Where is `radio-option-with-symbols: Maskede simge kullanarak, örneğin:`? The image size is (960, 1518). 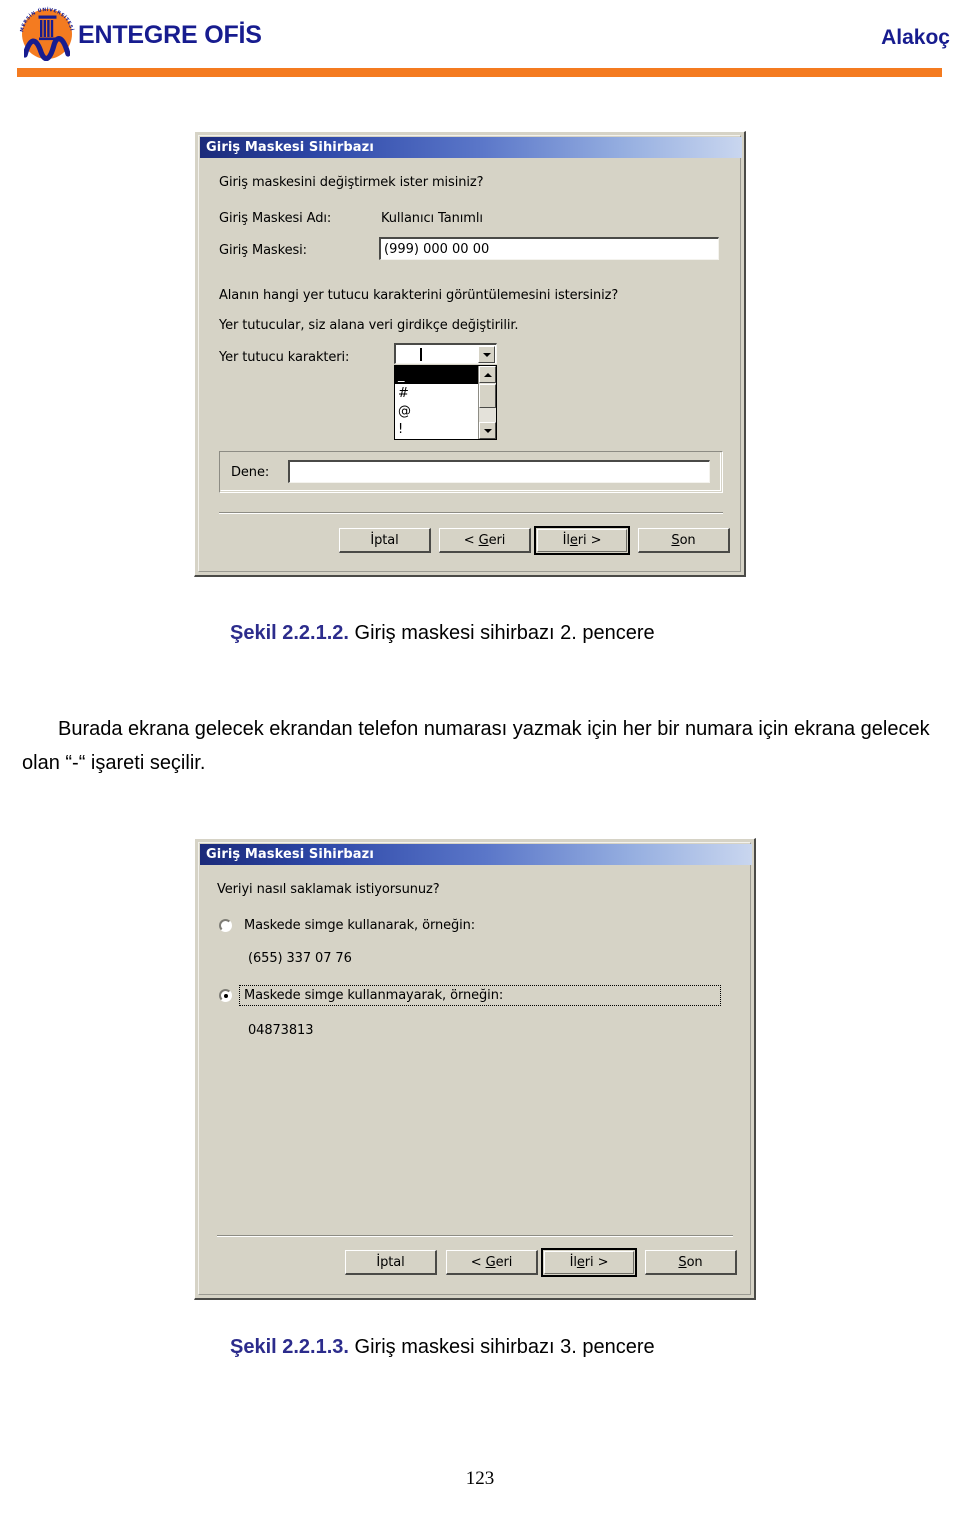
radio-option-with-symbols: Maskede simge kullanarak, örneğin: is located at coordinates (349, 925).